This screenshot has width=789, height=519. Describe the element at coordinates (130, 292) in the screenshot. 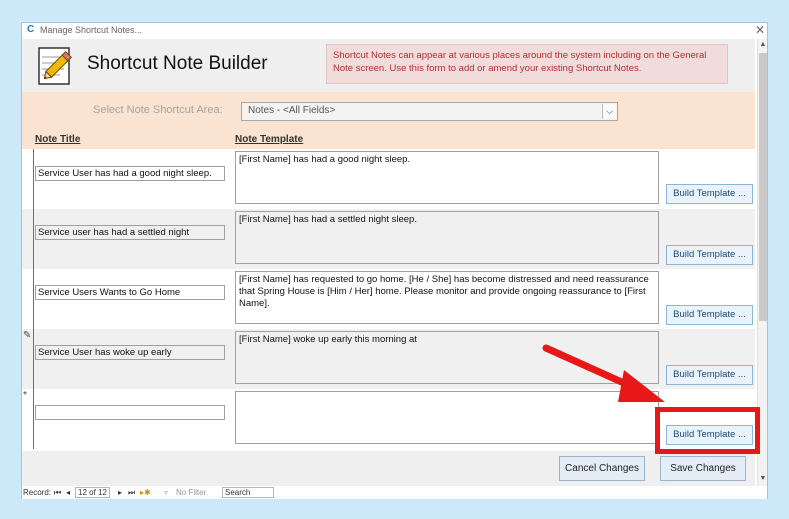

I see `note-title-field: Service Users Wants to Go Home` at that location.